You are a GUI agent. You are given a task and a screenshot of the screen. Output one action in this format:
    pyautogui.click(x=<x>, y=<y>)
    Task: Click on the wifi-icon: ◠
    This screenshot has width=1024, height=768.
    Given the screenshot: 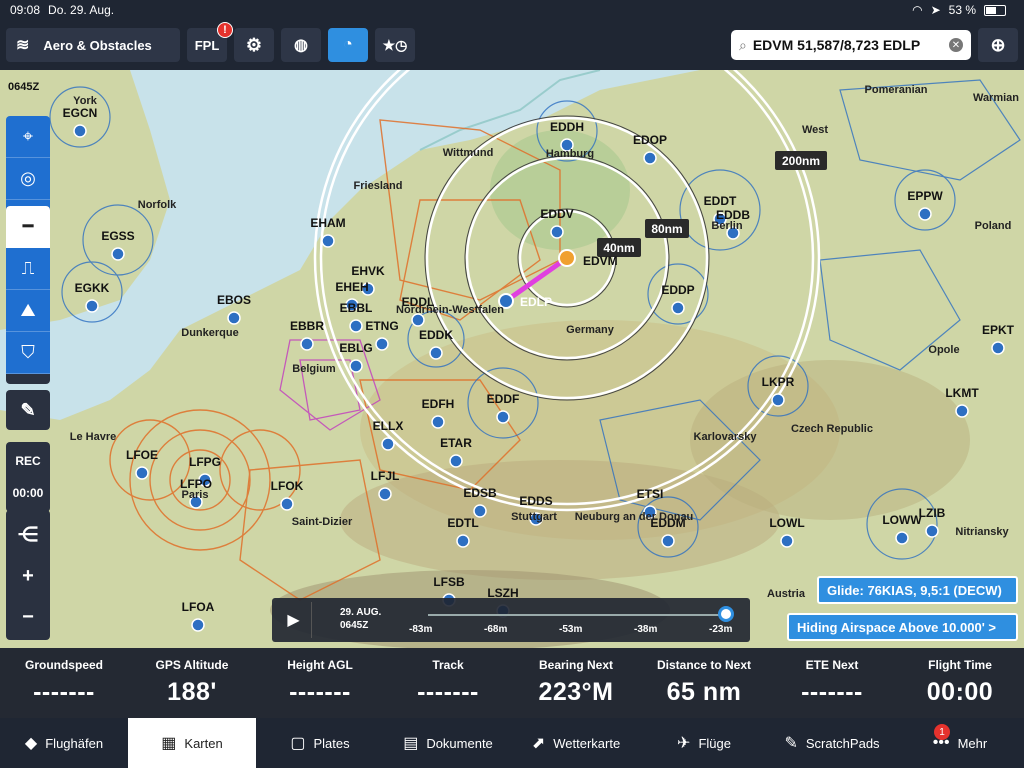 What is the action you would take?
    pyautogui.click(x=917, y=10)
    